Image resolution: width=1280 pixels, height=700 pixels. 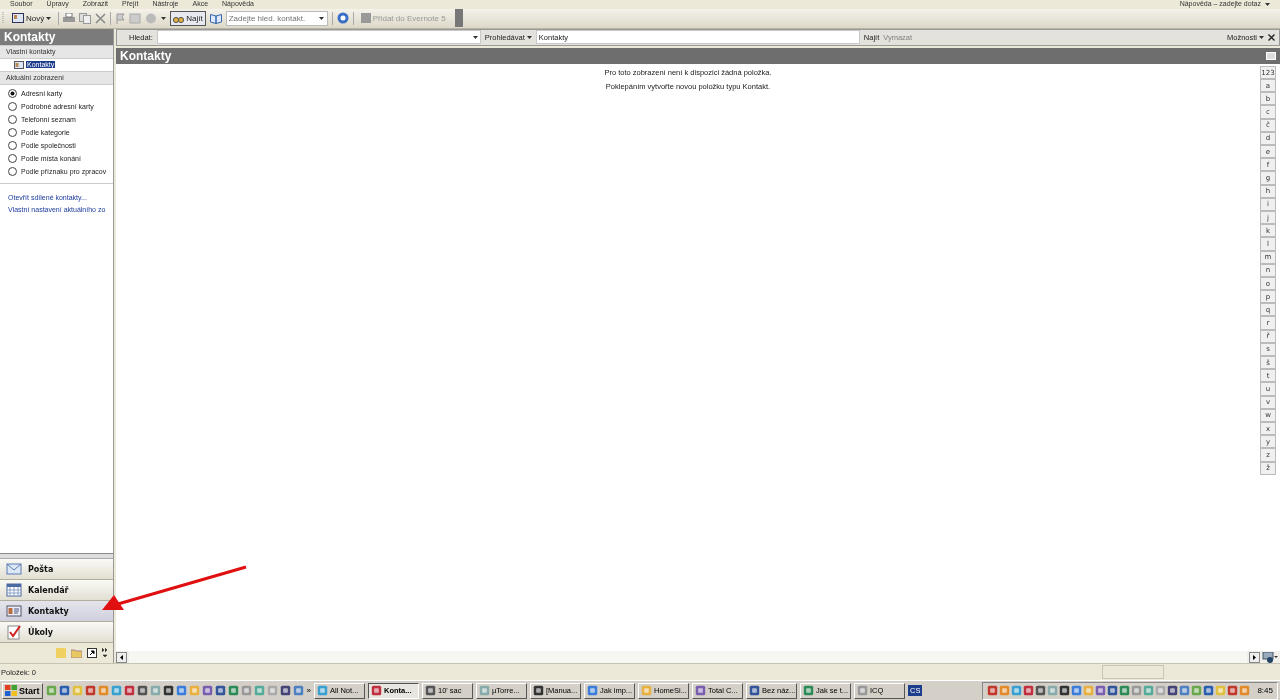 What do you see at coordinates (105, 653) in the screenshot?
I see `configure-buttons-icon` at bounding box center [105, 653].